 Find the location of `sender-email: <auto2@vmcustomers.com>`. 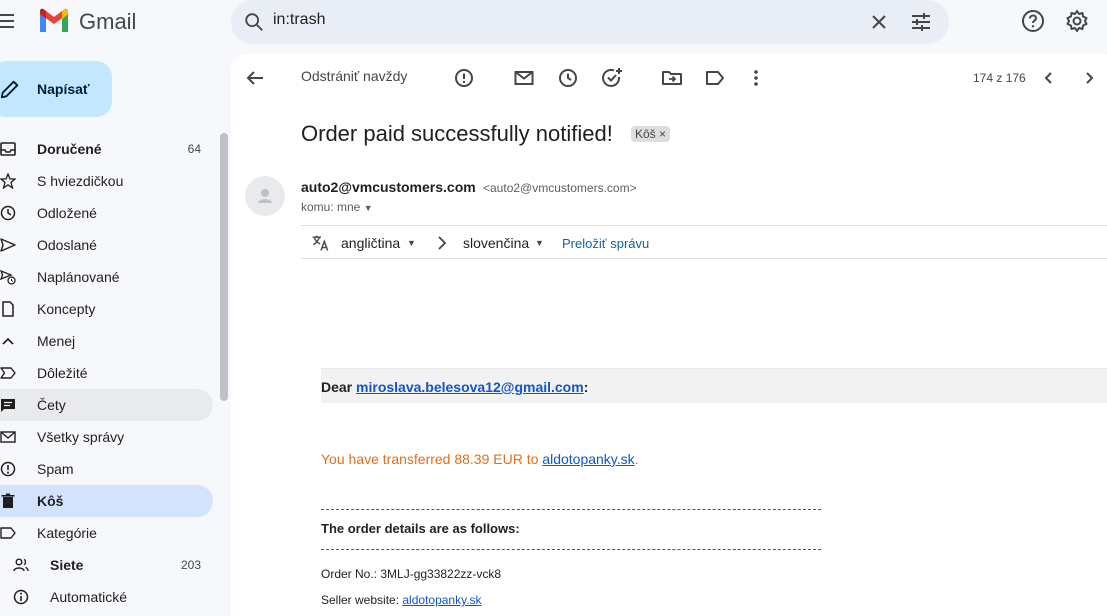

sender-email: <auto2@vmcustomers.com> is located at coordinates (560, 188).